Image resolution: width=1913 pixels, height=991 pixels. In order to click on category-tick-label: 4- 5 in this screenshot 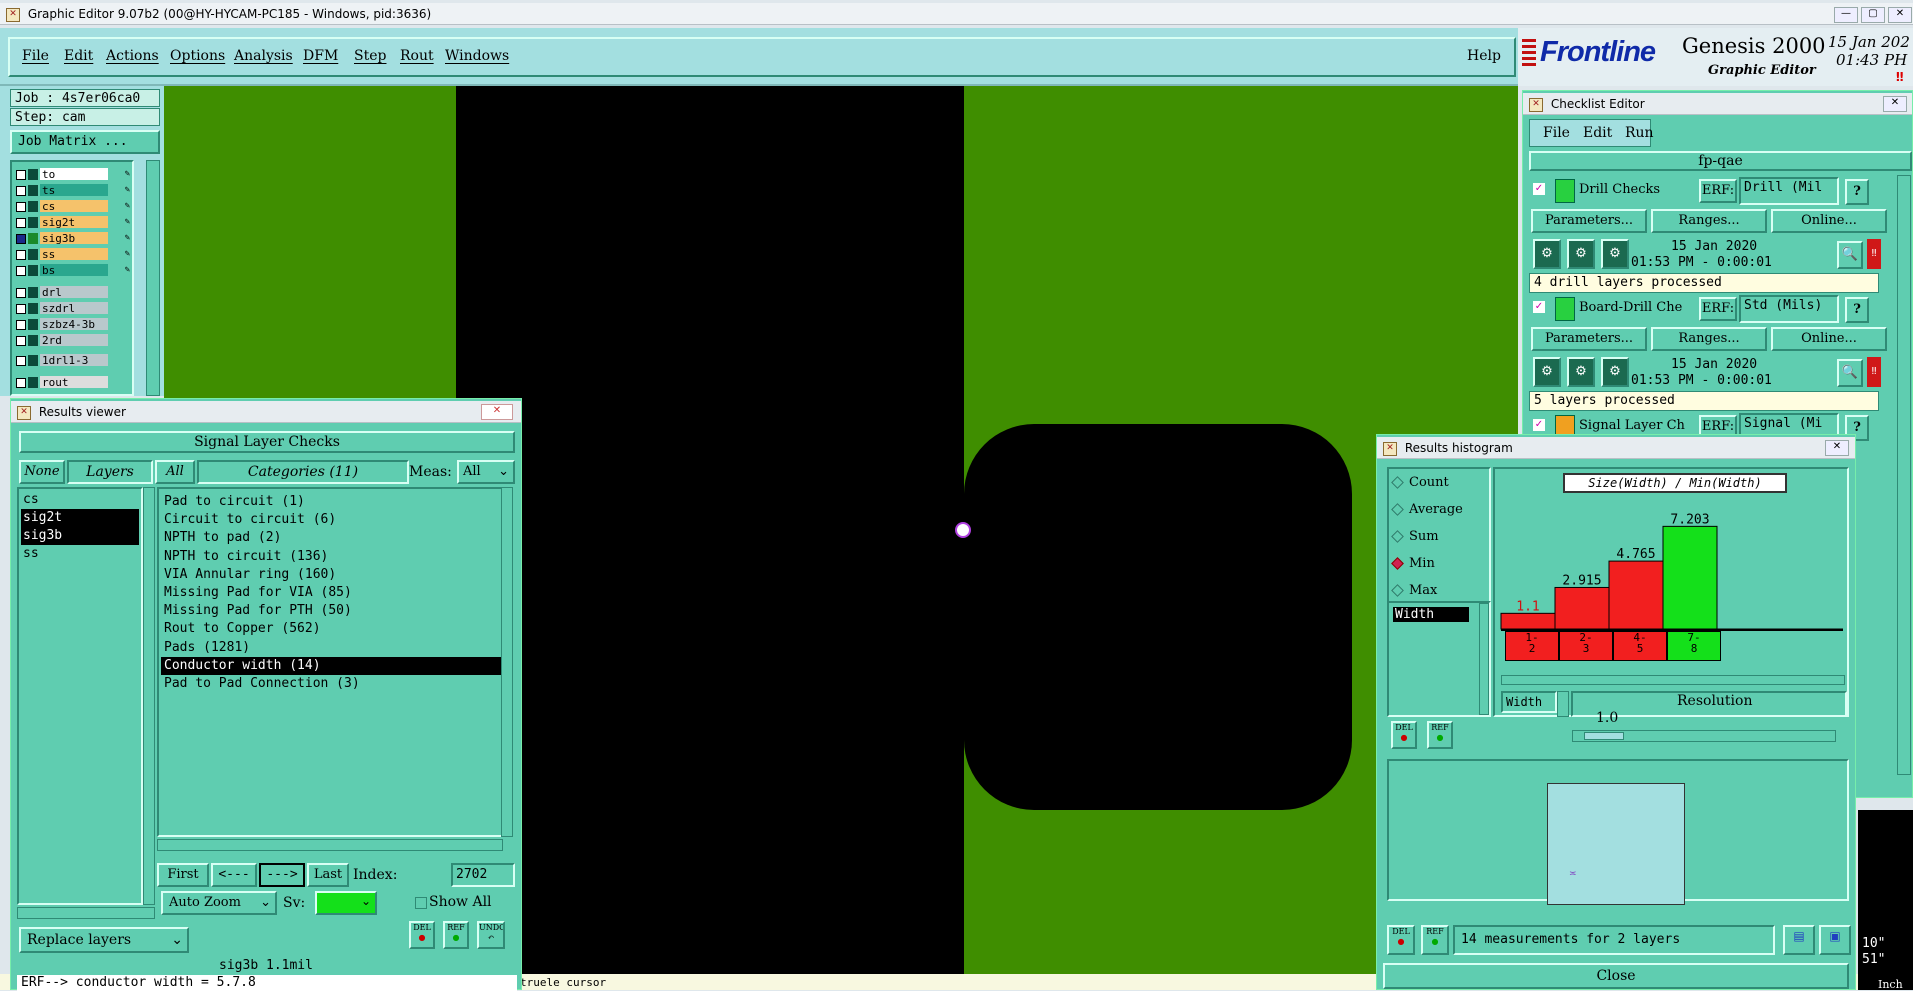, I will do `click(1640, 646)`.